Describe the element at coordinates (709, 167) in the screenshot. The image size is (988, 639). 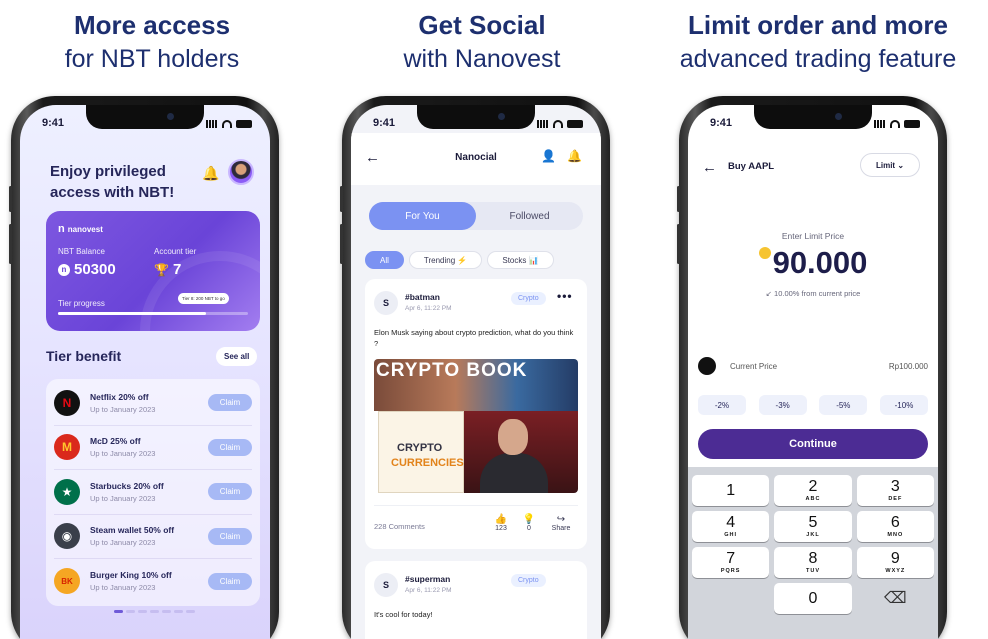
I see `back-arrow-icon: ←` at that location.